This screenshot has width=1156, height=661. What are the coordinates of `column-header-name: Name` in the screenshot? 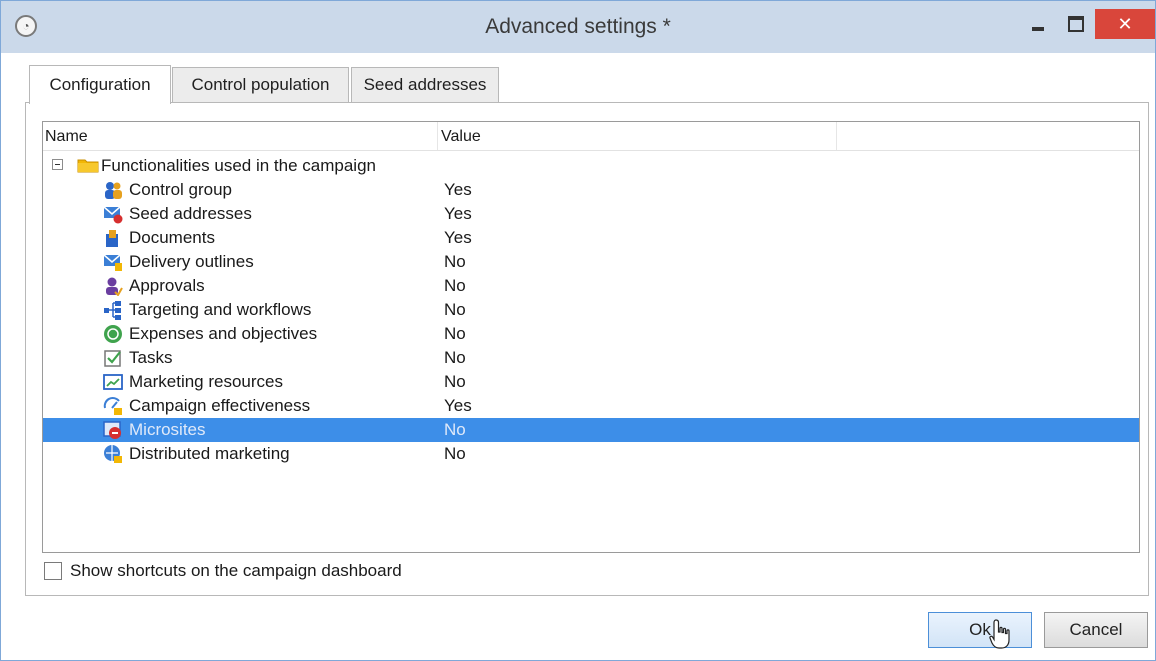 It's located at (66, 137).